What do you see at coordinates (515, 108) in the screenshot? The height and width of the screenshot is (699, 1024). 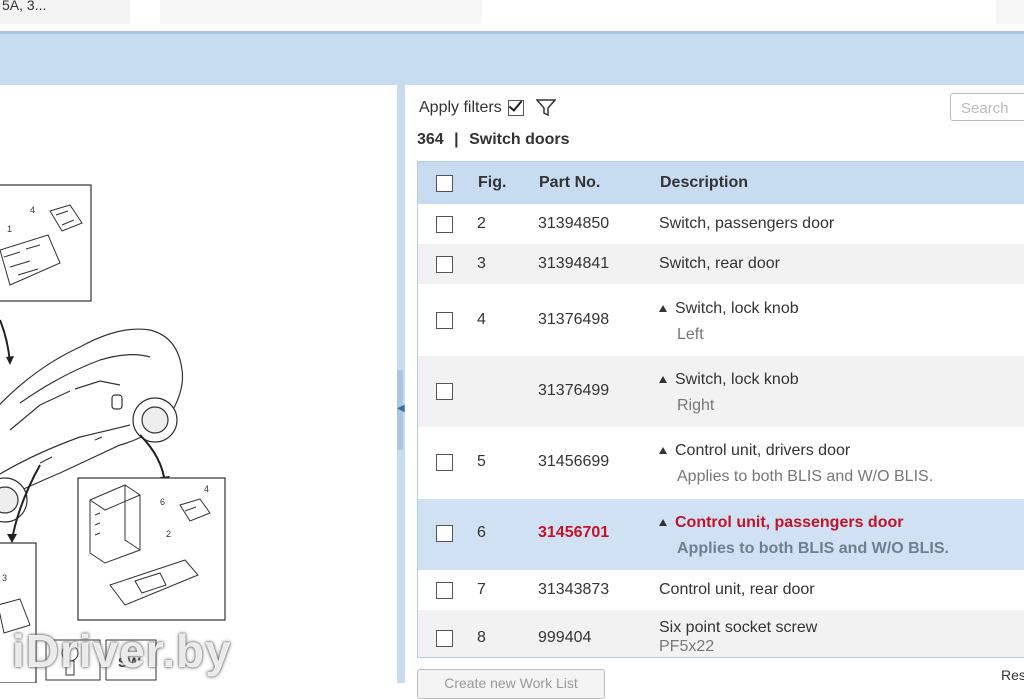 I see `apply-filters-checkbox` at bounding box center [515, 108].